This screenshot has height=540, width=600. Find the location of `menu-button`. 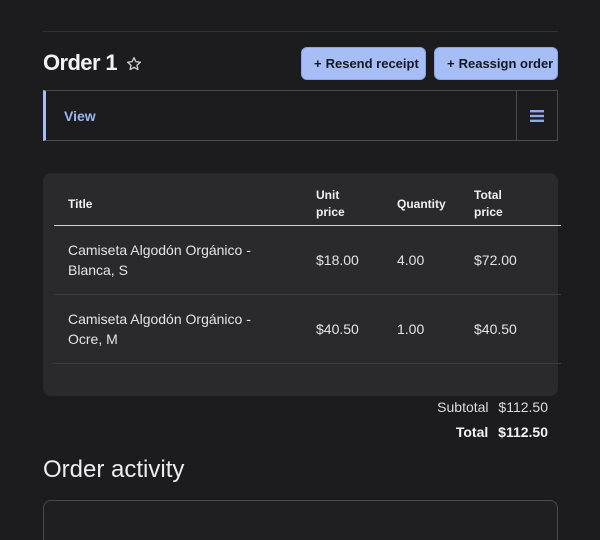

menu-button is located at coordinates (536, 115).